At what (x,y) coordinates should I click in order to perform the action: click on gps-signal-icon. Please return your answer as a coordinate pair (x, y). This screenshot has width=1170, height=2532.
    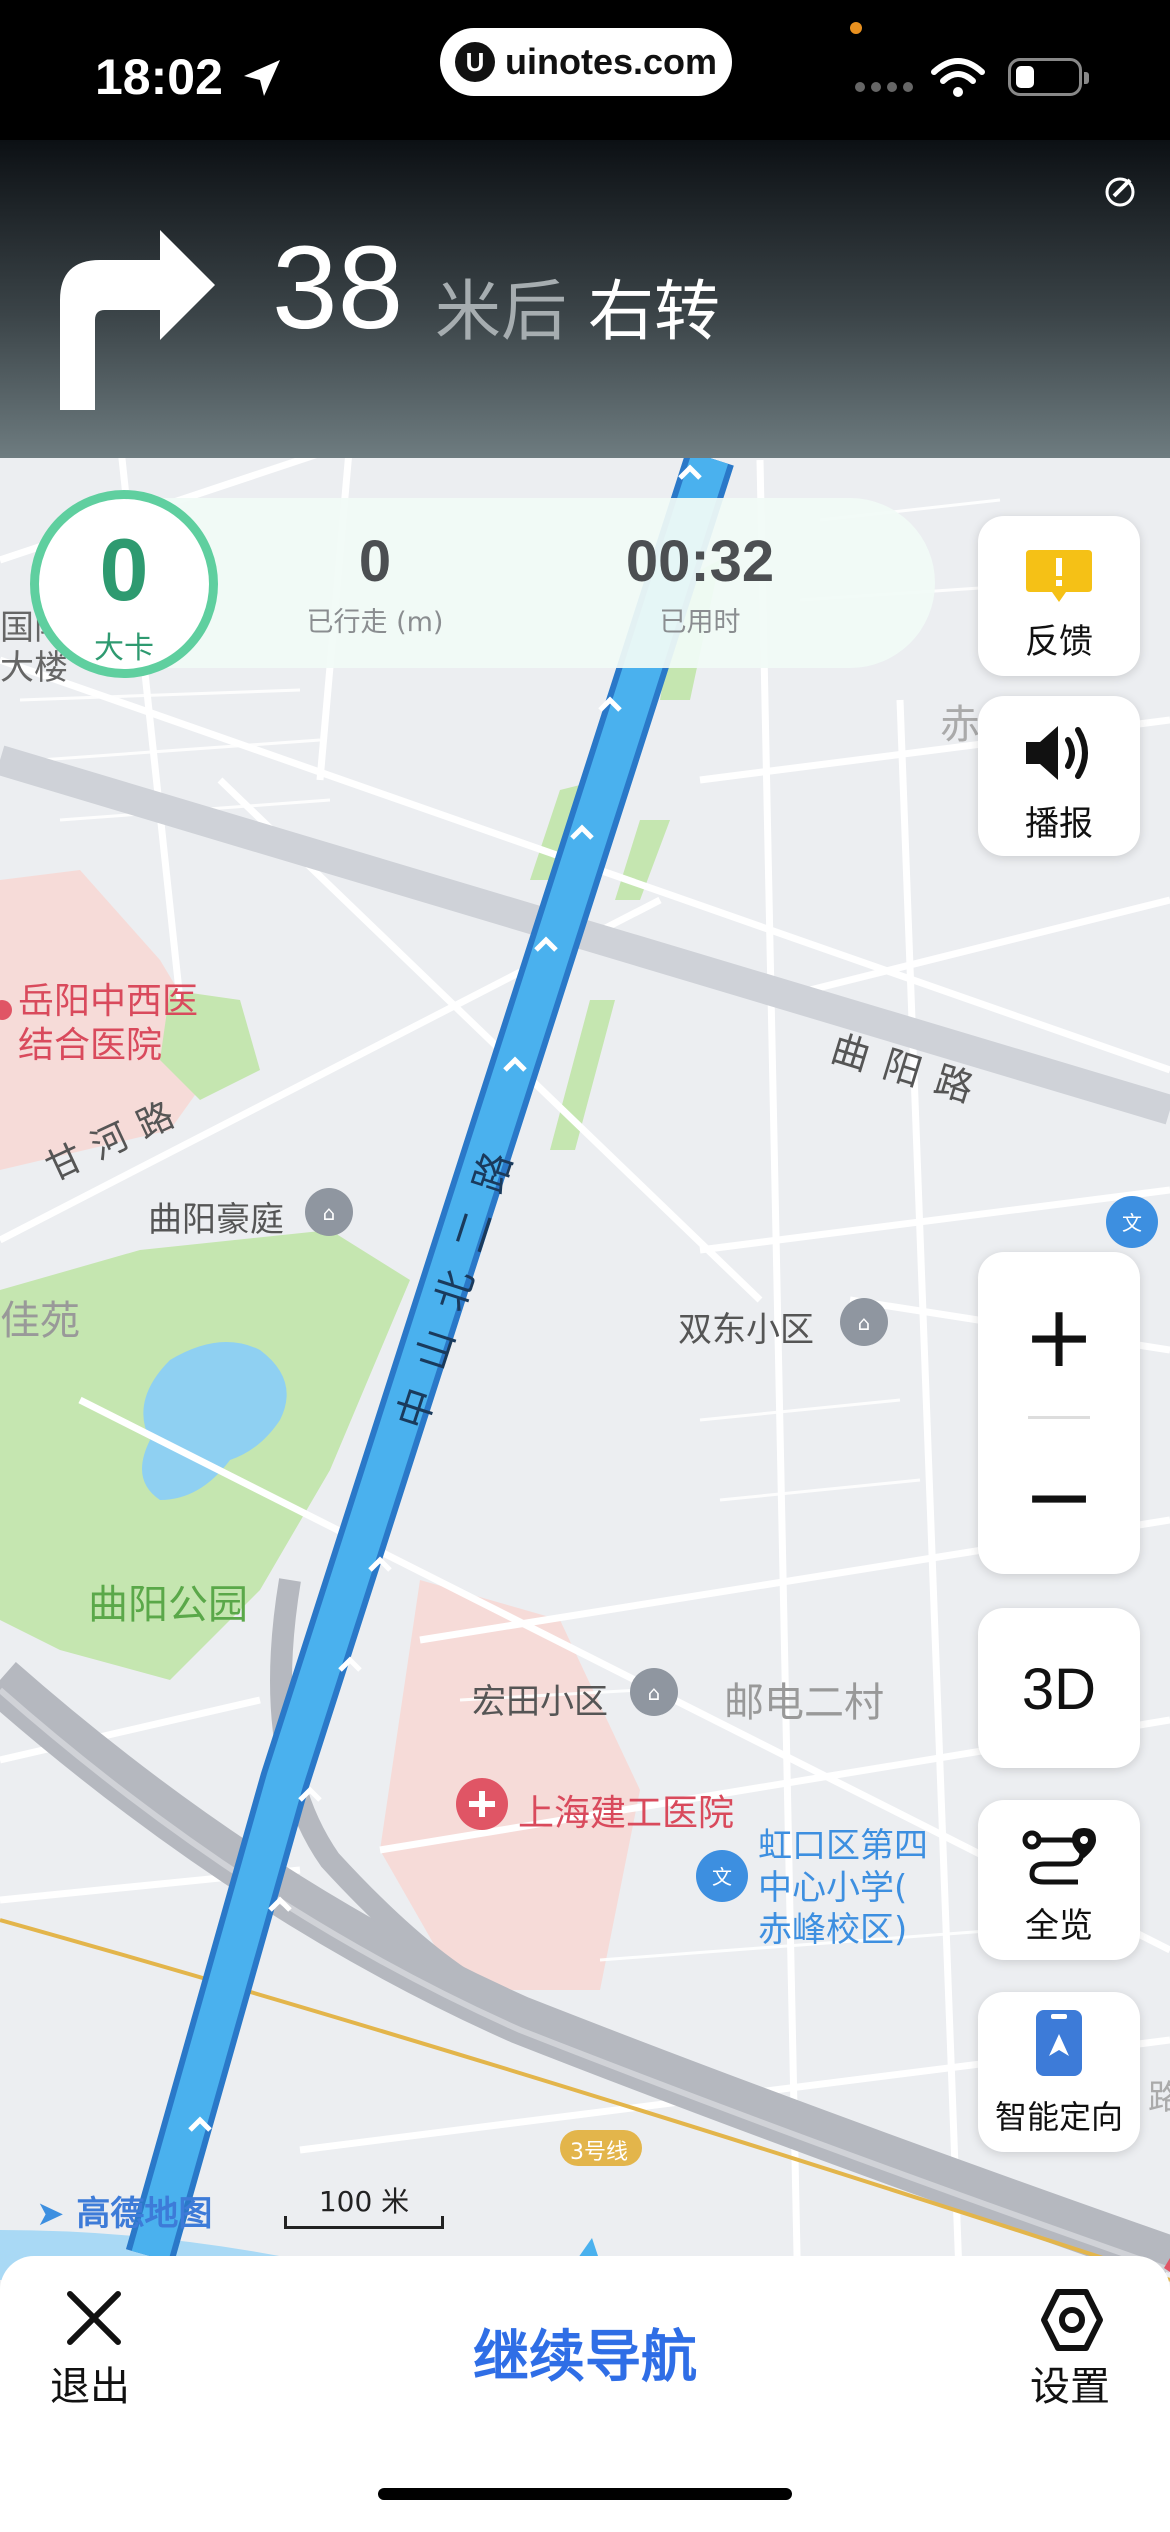
    Looking at the image, I should click on (1120, 192).